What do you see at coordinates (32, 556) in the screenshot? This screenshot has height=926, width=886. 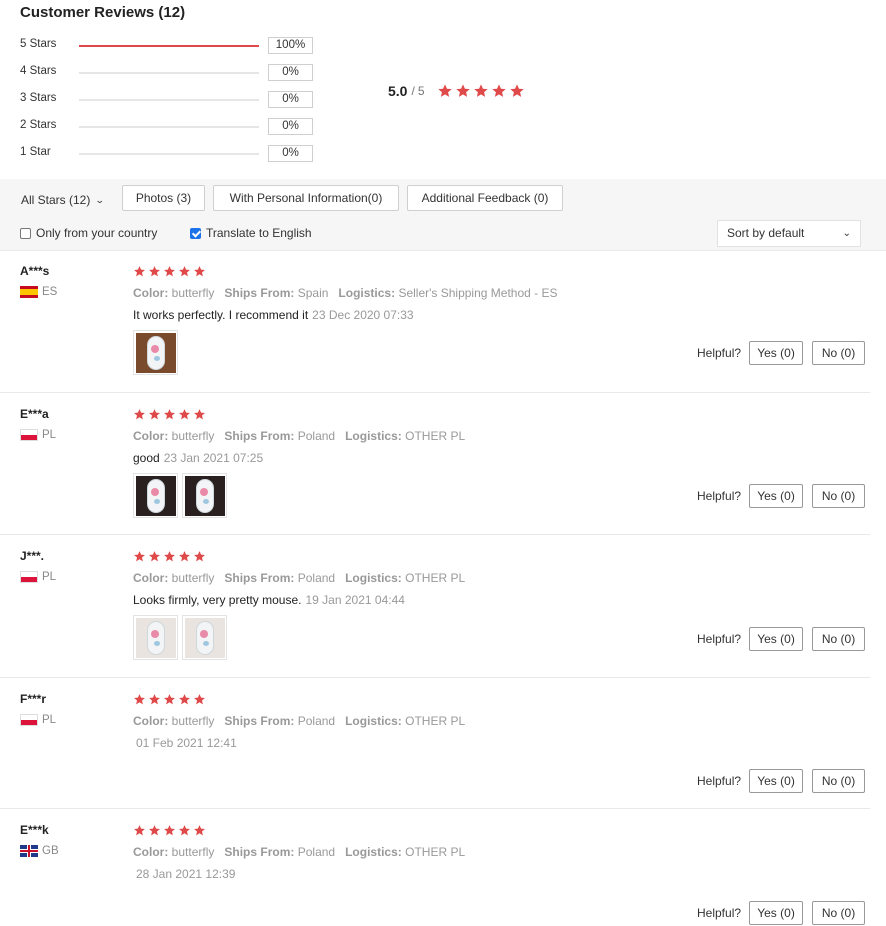 I see `reviewer-name: J***.` at bounding box center [32, 556].